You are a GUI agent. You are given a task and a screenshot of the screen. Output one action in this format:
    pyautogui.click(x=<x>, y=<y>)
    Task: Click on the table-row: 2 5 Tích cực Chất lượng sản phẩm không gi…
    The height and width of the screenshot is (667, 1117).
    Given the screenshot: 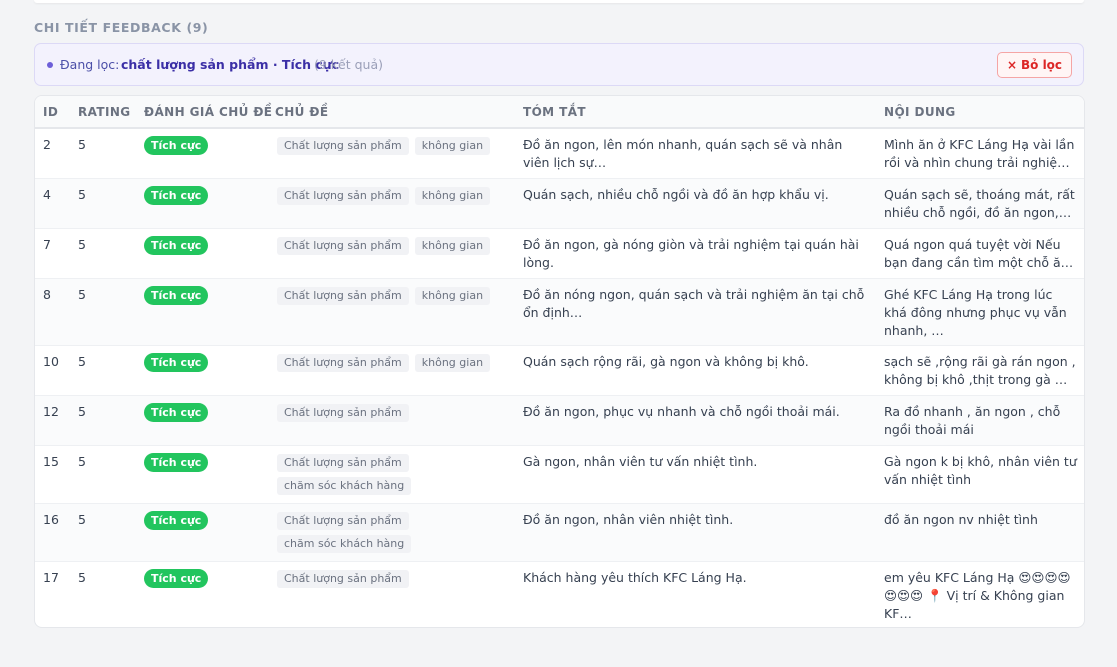 What is the action you would take?
    pyautogui.click(x=559, y=153)
    